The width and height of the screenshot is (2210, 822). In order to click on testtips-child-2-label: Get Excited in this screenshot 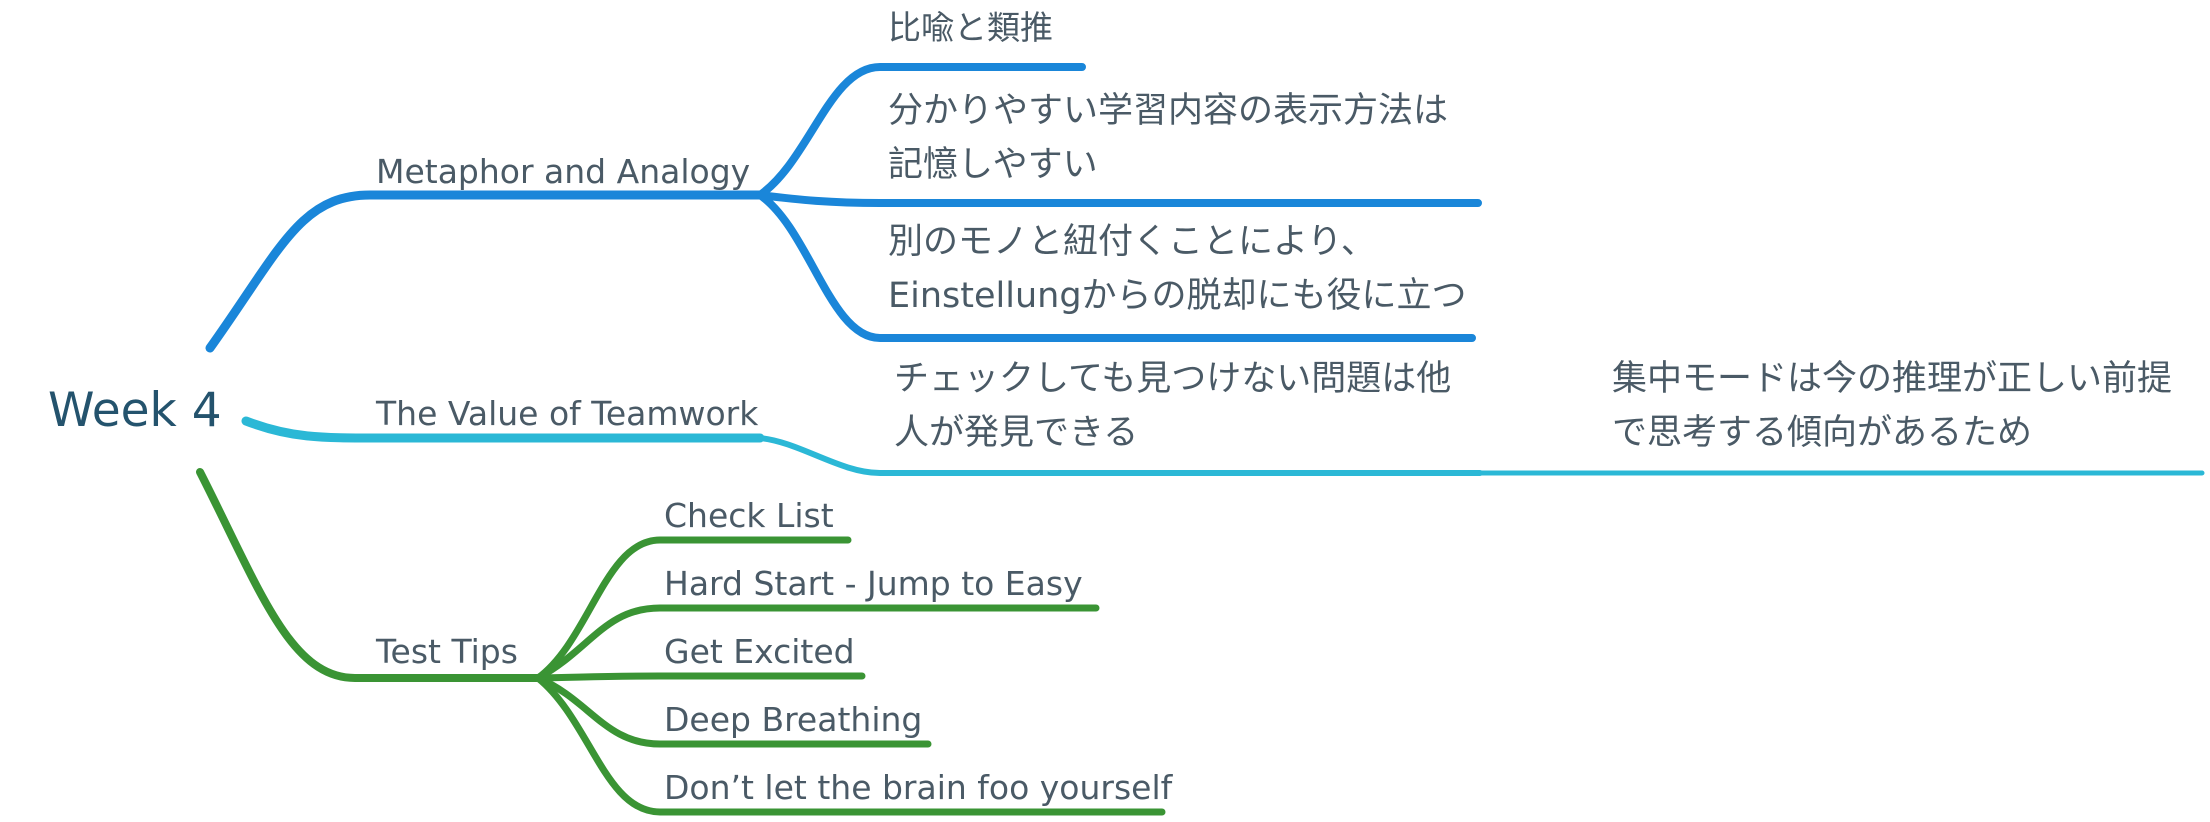, I will do `click(759, 652)`.